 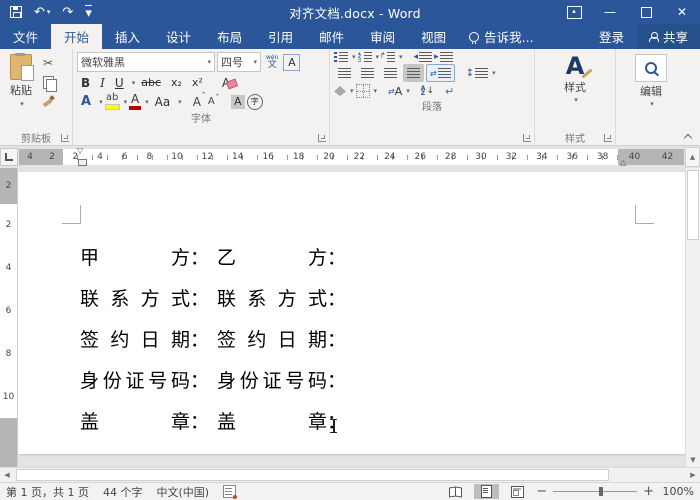 I want to click on customize-qat-icon: ▾, so click(x=88, y=12).